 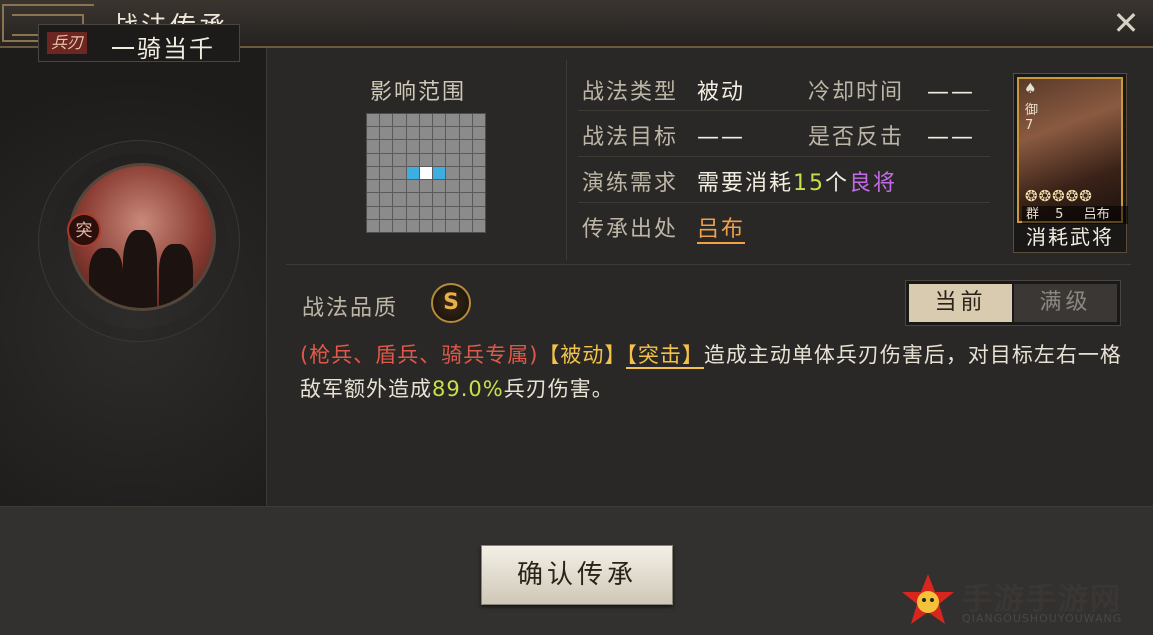 I want to click on drill-label: 演练需求, so click(x=630, y=183).